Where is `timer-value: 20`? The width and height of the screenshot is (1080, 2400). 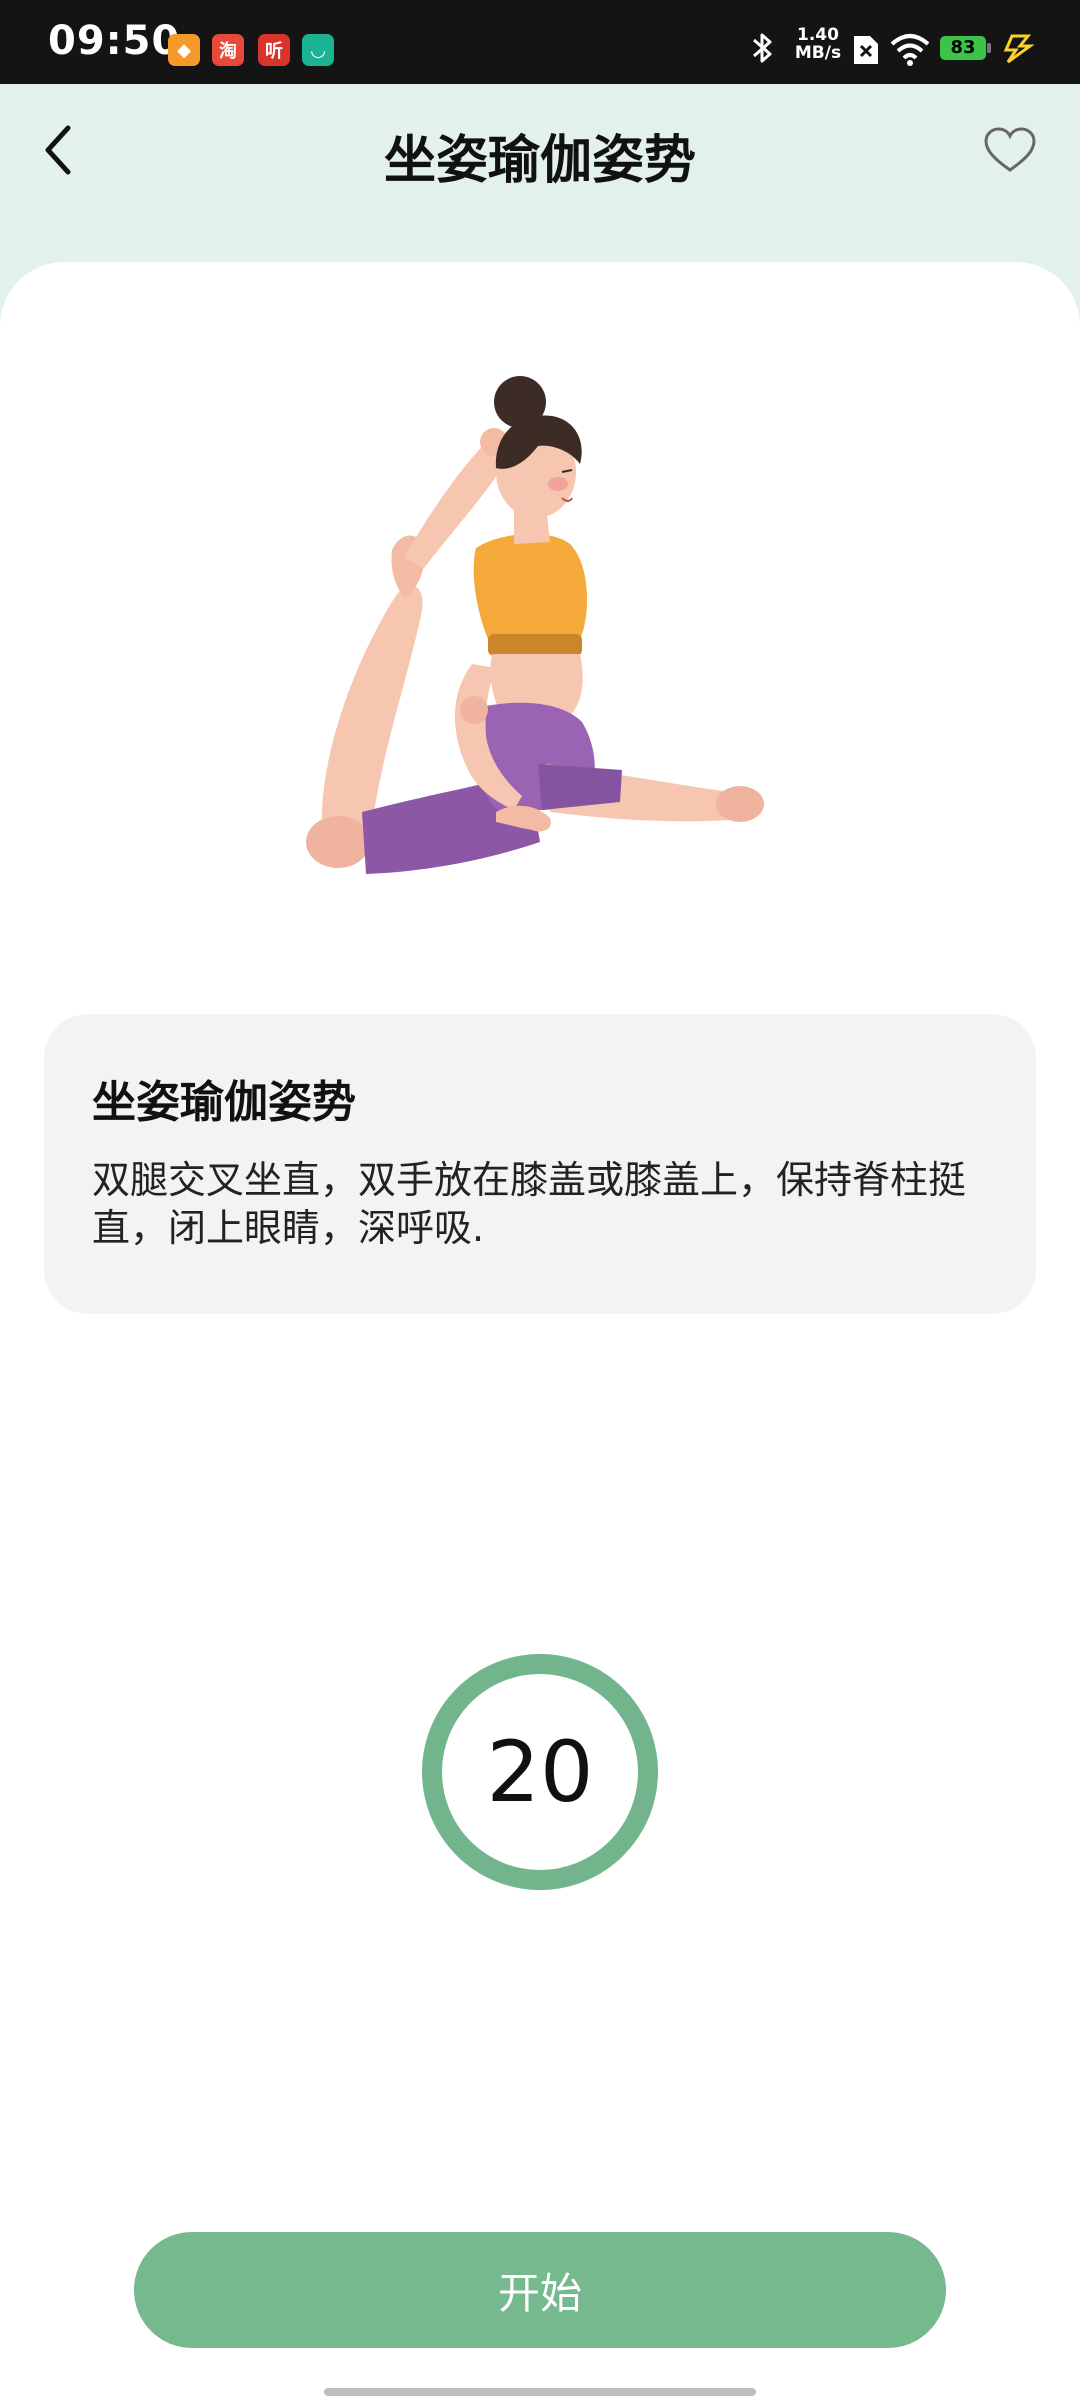 timer-value: 20 is located at coordinates (540, 1772).